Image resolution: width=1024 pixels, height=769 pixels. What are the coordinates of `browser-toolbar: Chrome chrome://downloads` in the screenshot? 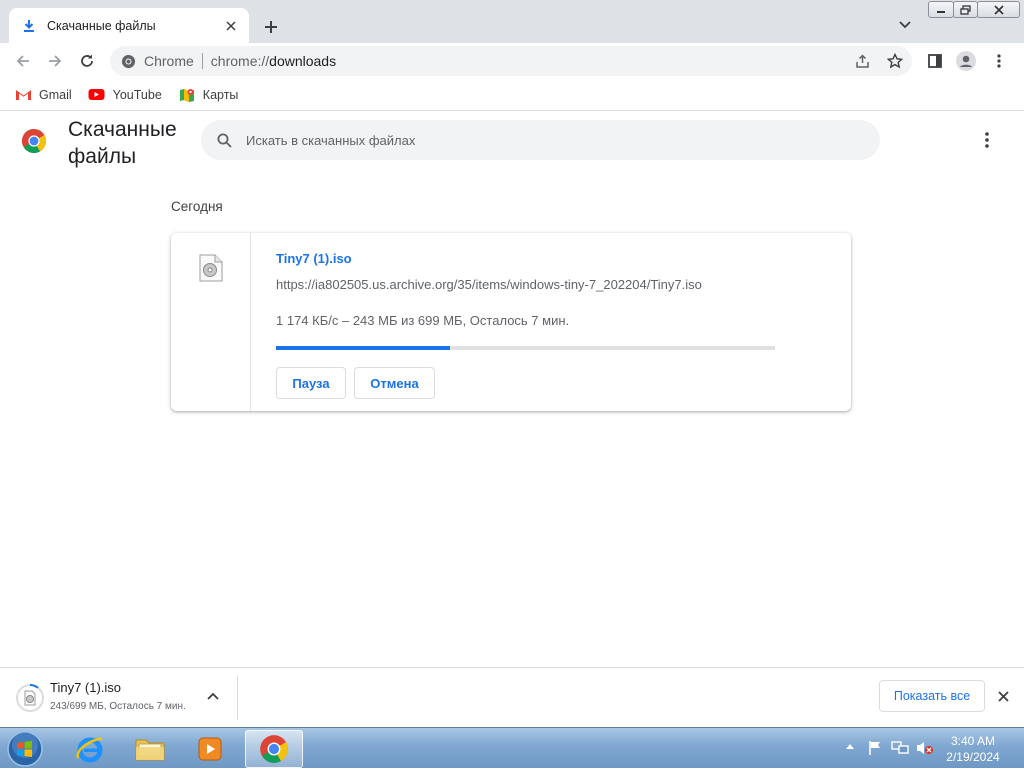 It's located at (512, 61).